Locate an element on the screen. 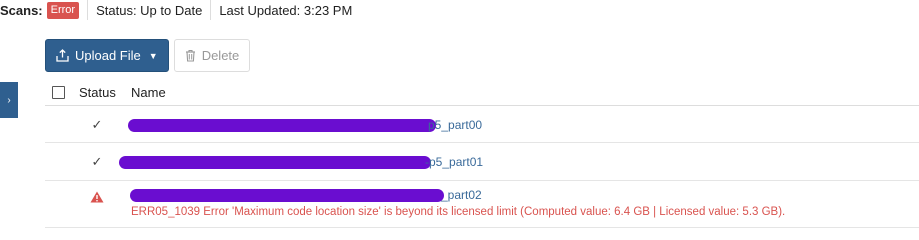 The height and width of the screenshot is (240, 919). scans-error-badge: Error is located at coordinates (63, 10).